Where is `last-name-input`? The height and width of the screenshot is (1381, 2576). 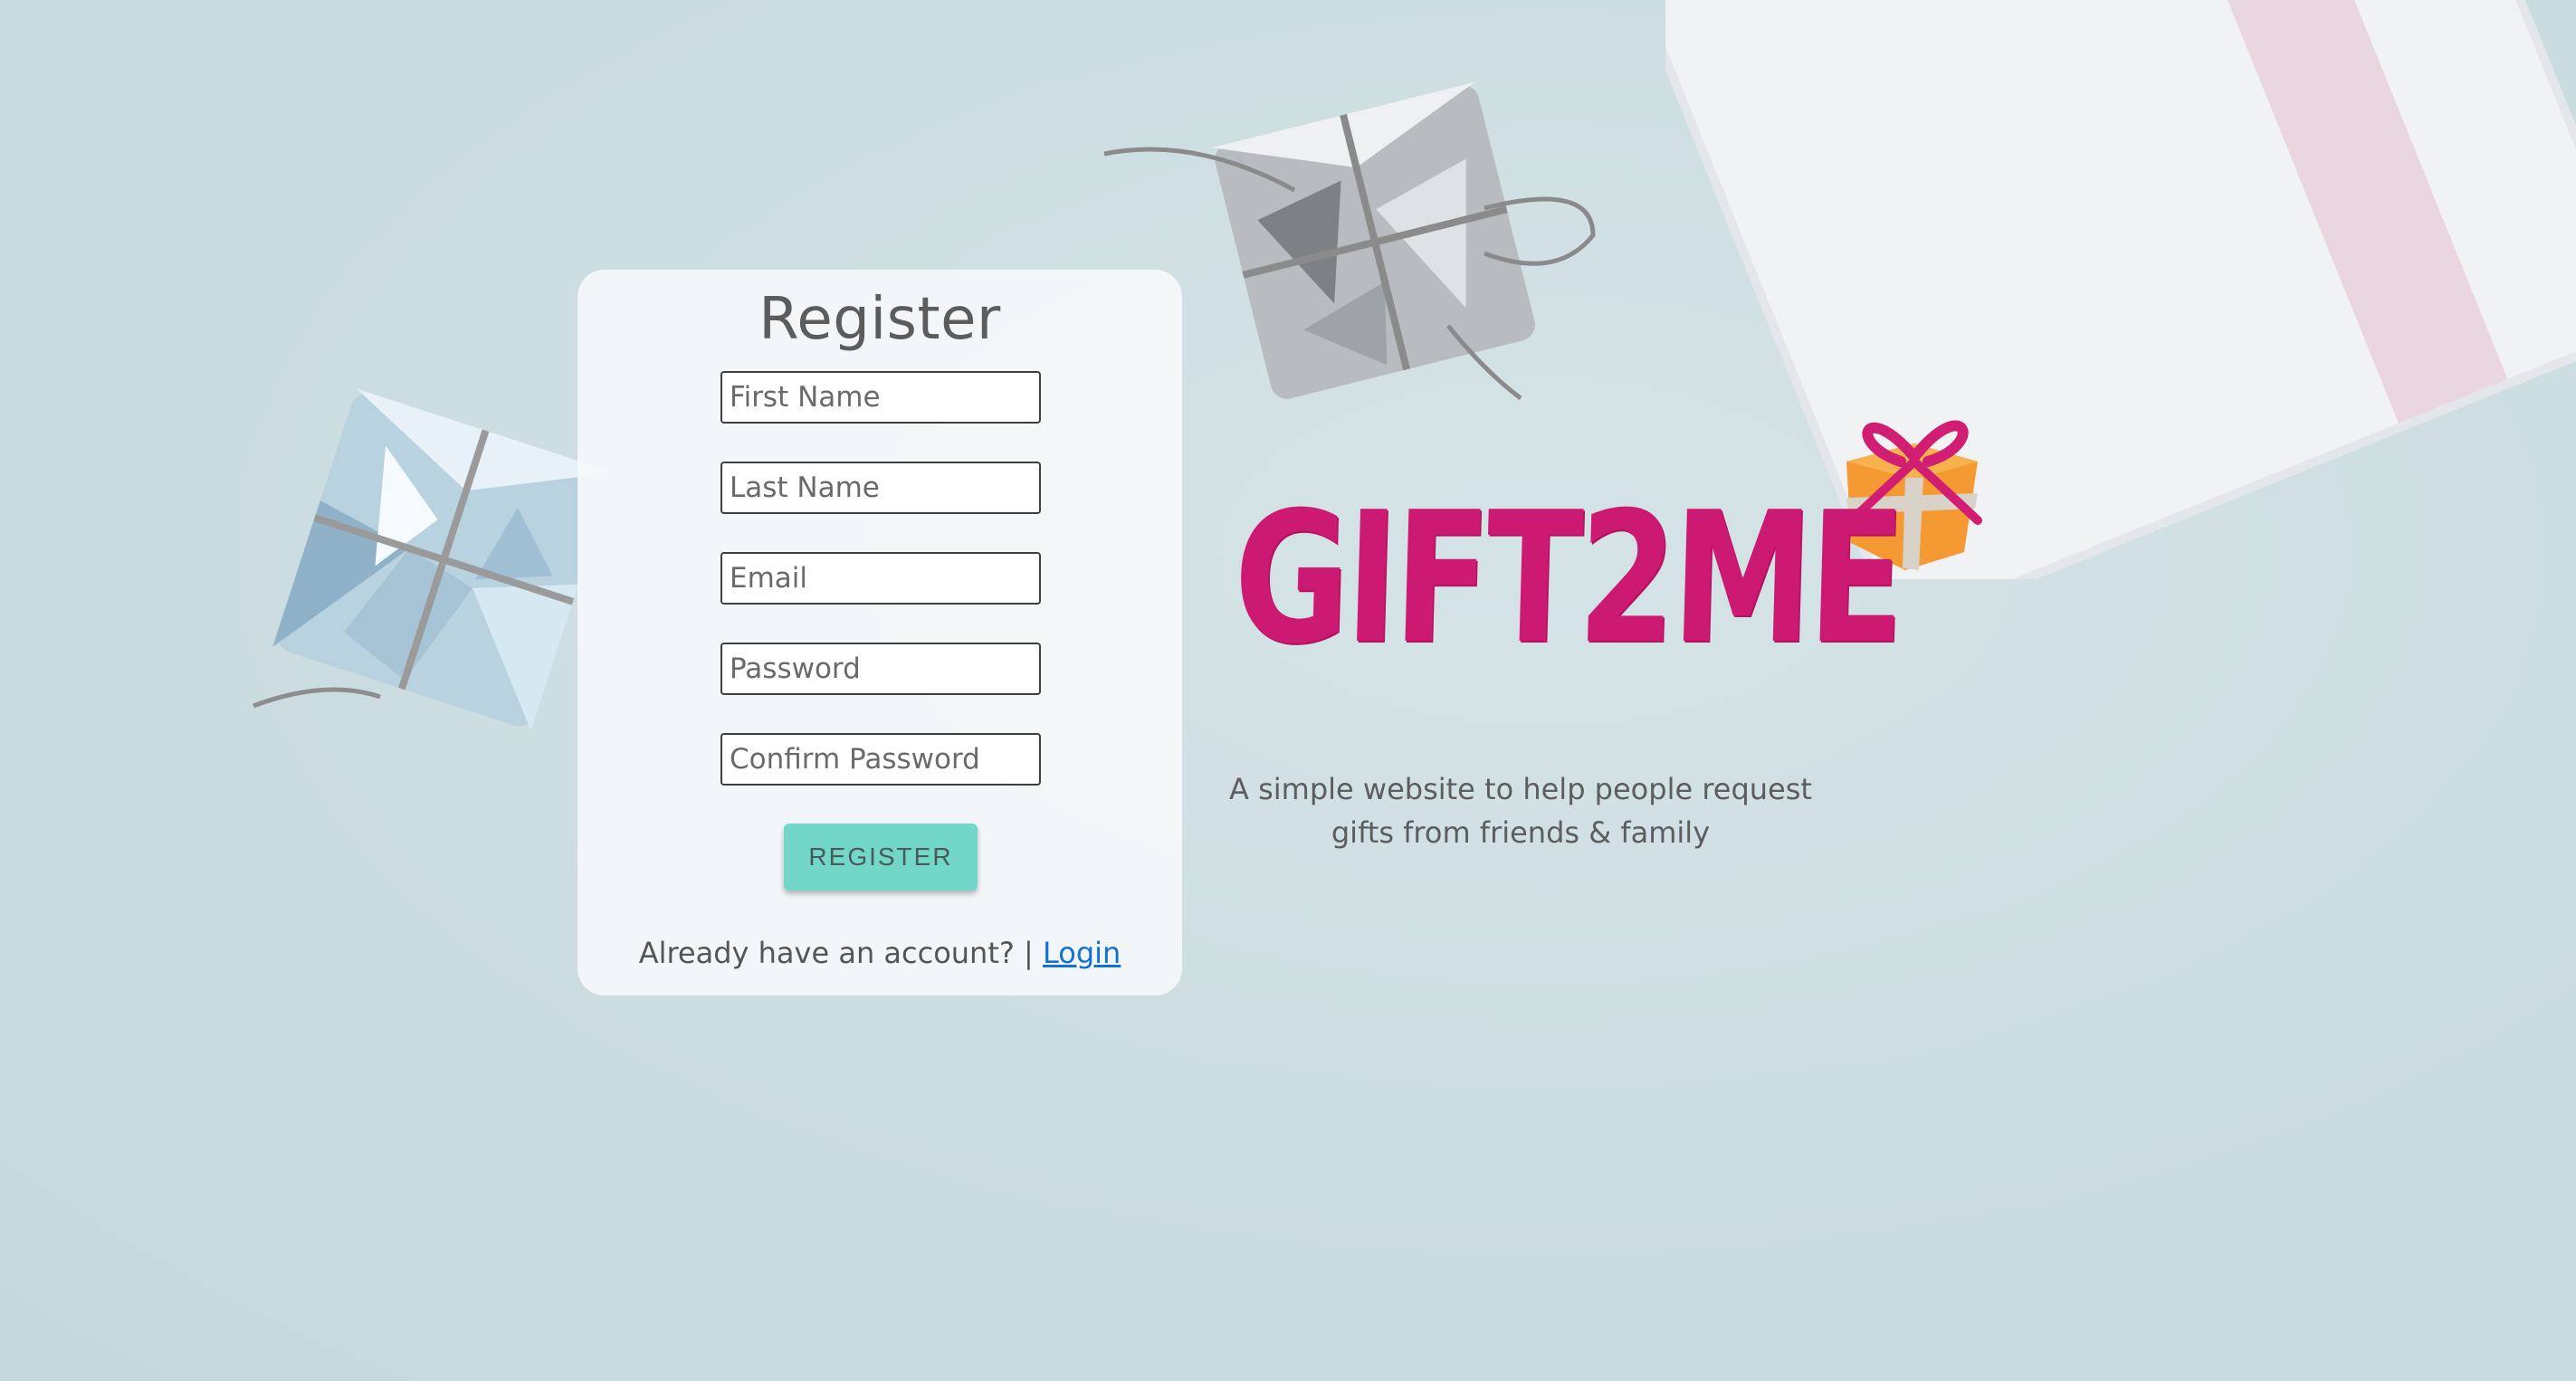
last-name-input is located at coordinates (880, 488).